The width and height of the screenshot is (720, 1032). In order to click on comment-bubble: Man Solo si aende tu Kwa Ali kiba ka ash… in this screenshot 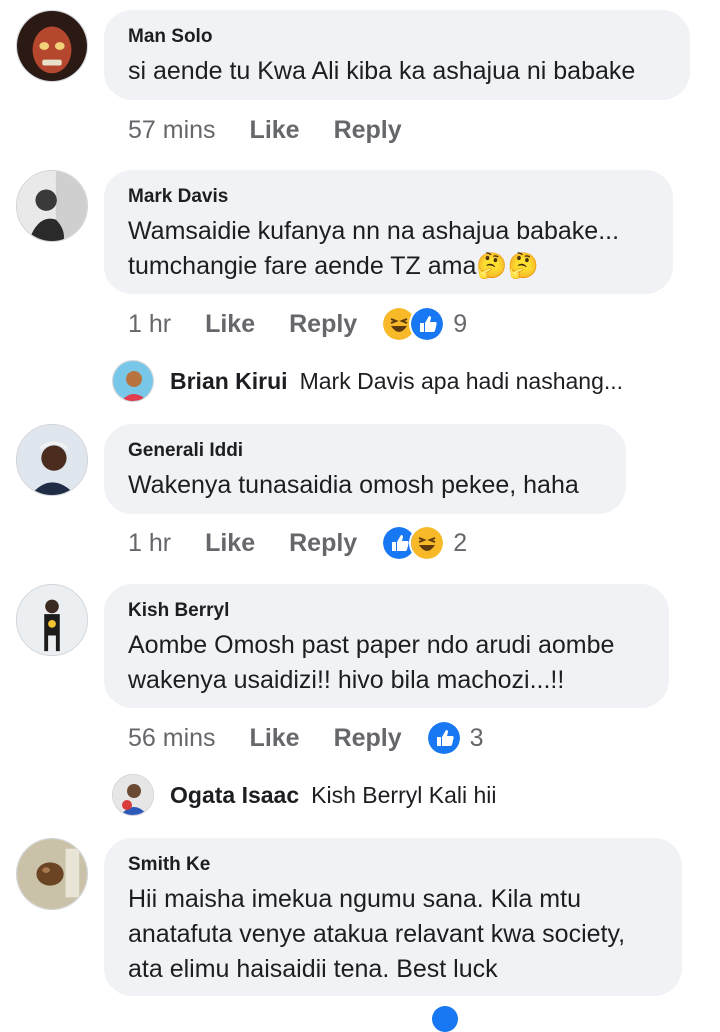, I will do `click(397, 55)`.